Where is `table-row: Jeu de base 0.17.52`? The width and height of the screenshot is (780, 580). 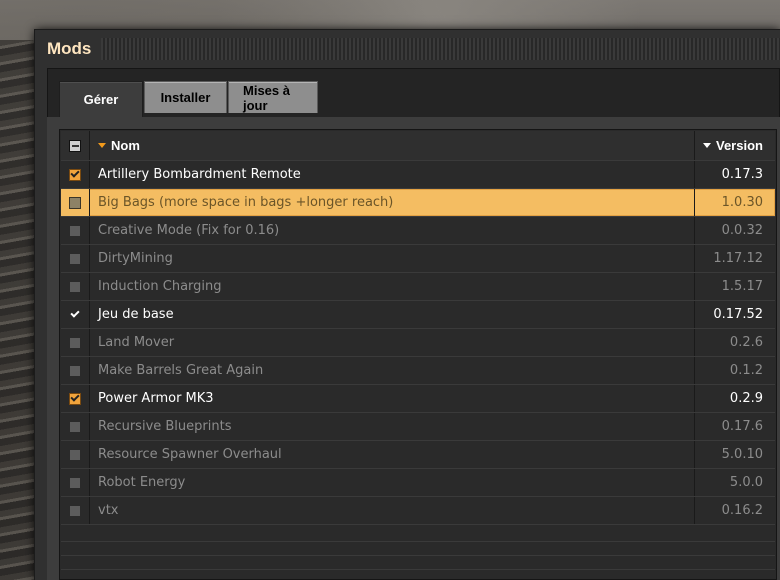
table-row: Jeu de base 0.17.52 is located at coordinates (418, 315).